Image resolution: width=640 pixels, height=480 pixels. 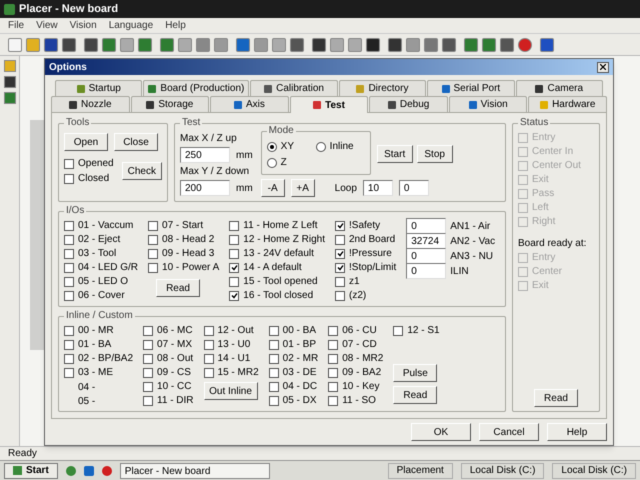 I want to click on menu-item: Vision, so click(x=83, y=25).